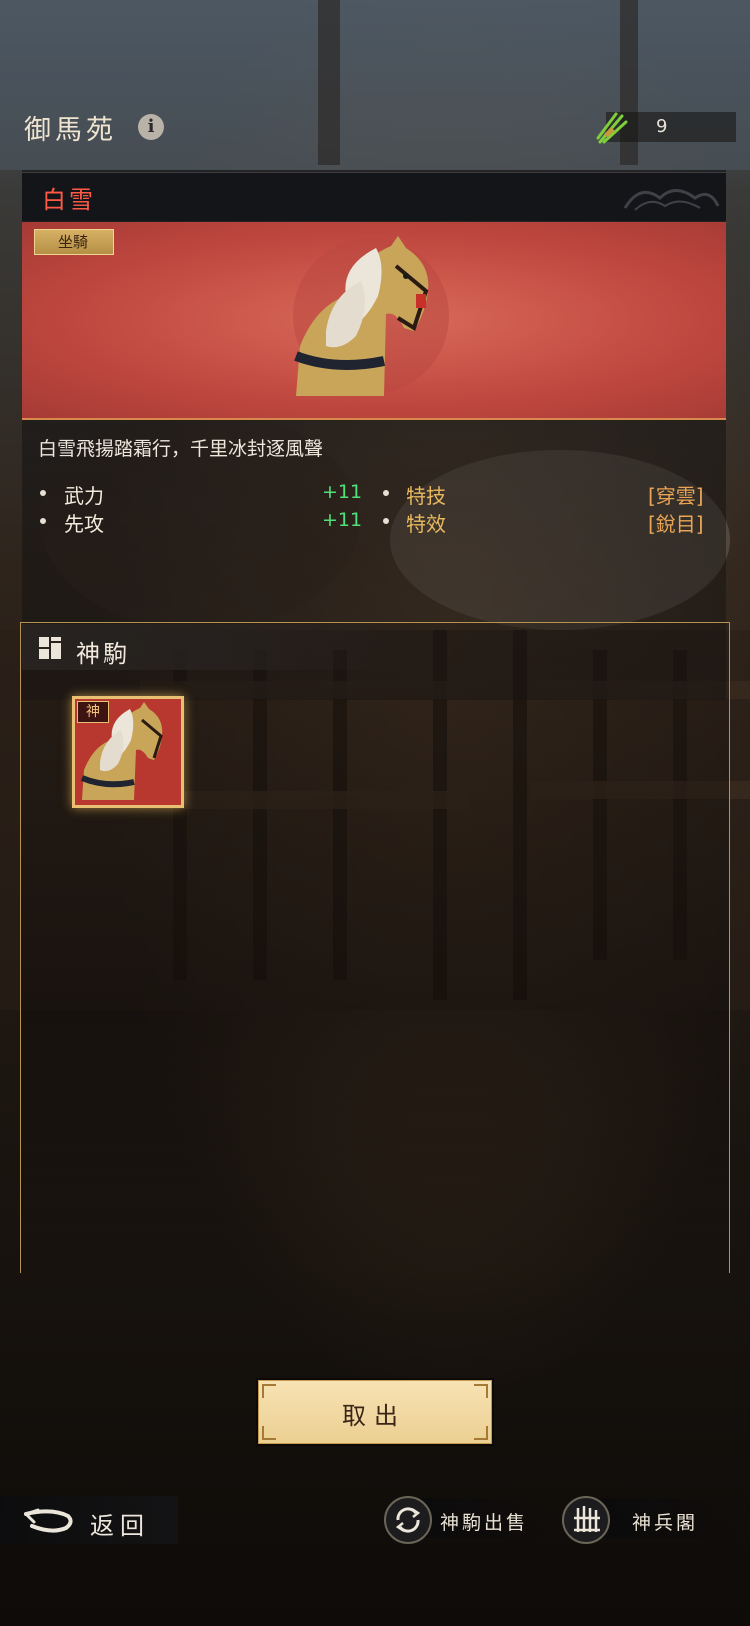  Describe the element at coordinates (671, 200) in the screenshot. I see `cloud-ornament-icon` at that location.